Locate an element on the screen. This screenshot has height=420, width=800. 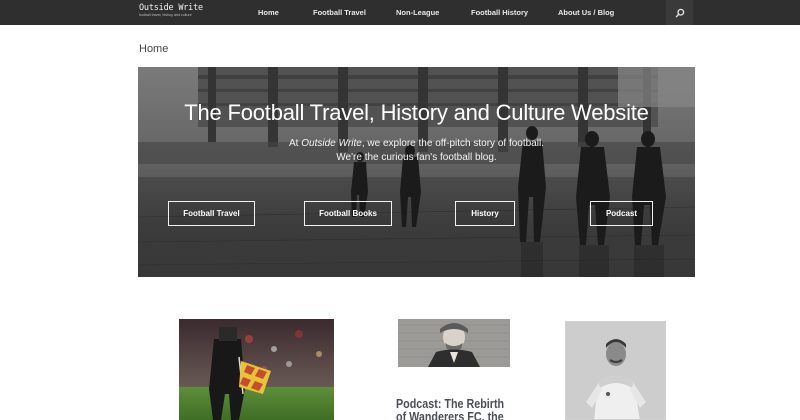
vintage-footballer-photo is located at coordinates (615, 370).